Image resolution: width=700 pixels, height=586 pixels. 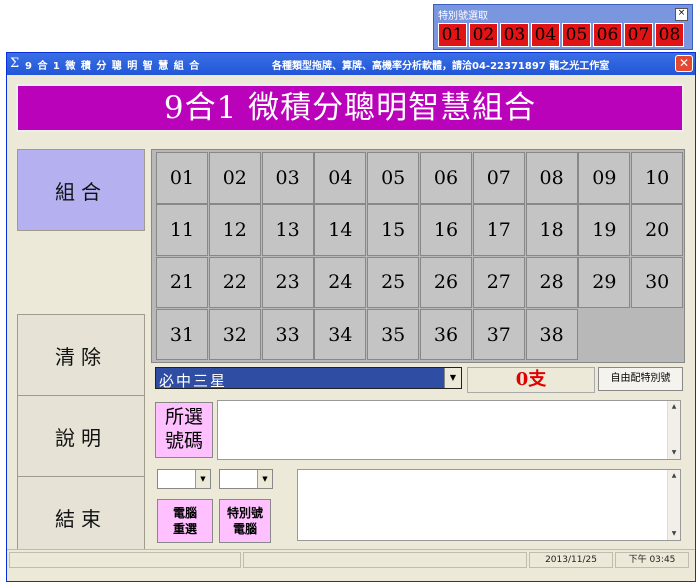 What do you see at coordinates (182, 334) in the screenshot?
I see `number-button: 31` at bounding box center [182, 334].